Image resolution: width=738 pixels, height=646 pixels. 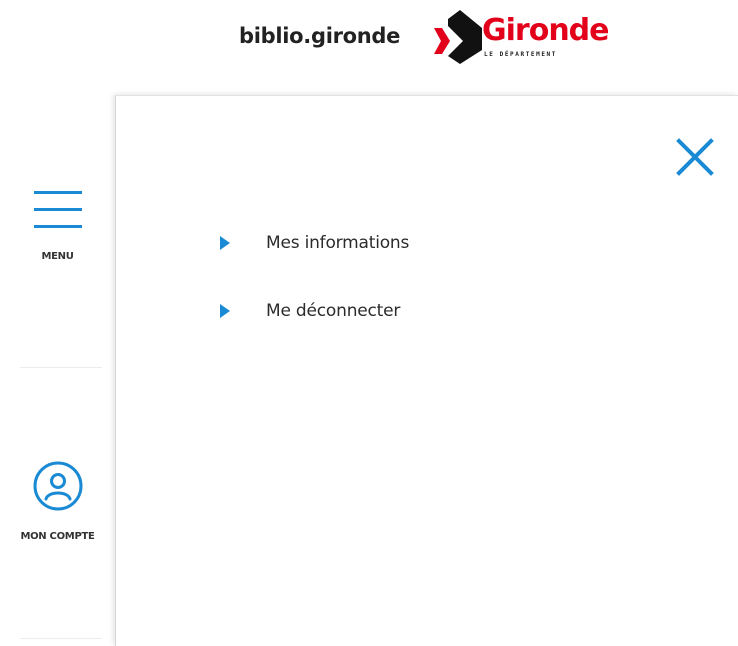 I want to click on menu-item-me-deconnecter: Me déconnecter, so click(x=310, y=311).